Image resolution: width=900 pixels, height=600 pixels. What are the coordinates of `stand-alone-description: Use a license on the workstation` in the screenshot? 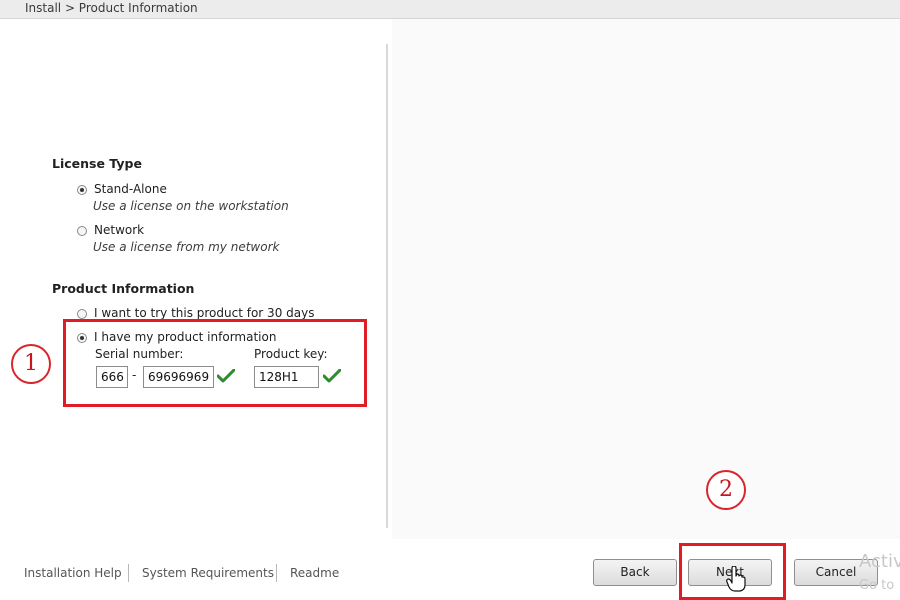 It's located at (191, 206).